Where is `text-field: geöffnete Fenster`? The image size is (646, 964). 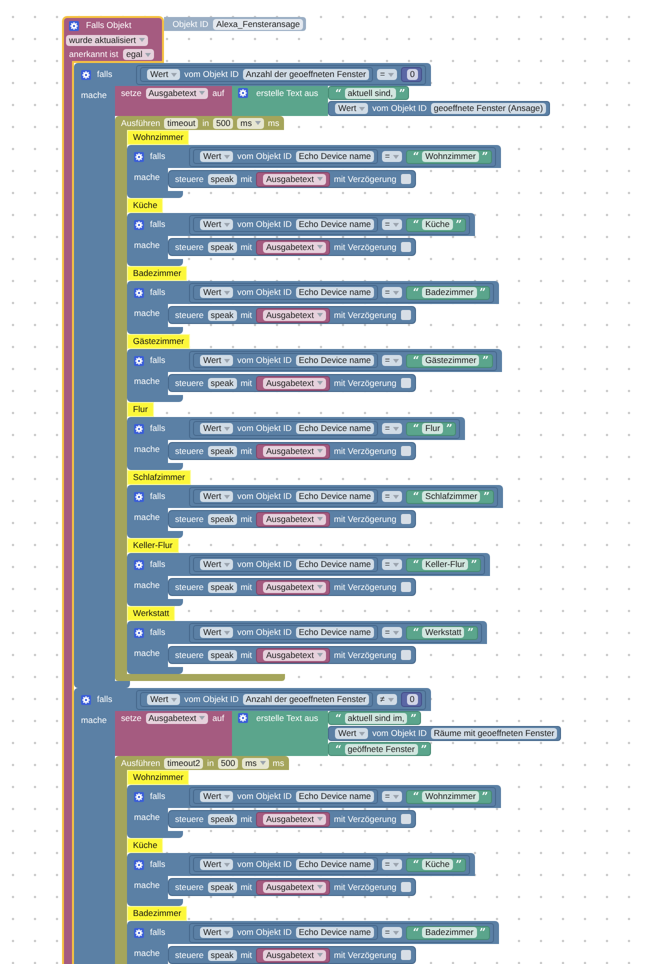
text-field: geöffnete Fenster is located at coordinates (381, 749).